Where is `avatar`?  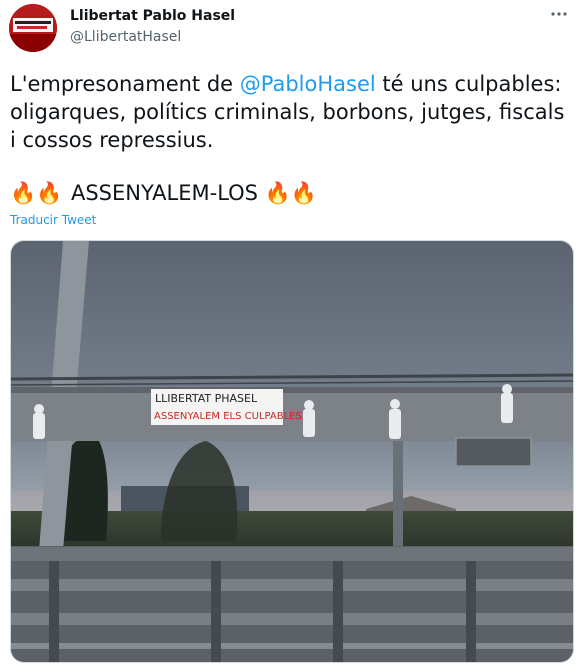
avatar is located at coordinates (33, 28).